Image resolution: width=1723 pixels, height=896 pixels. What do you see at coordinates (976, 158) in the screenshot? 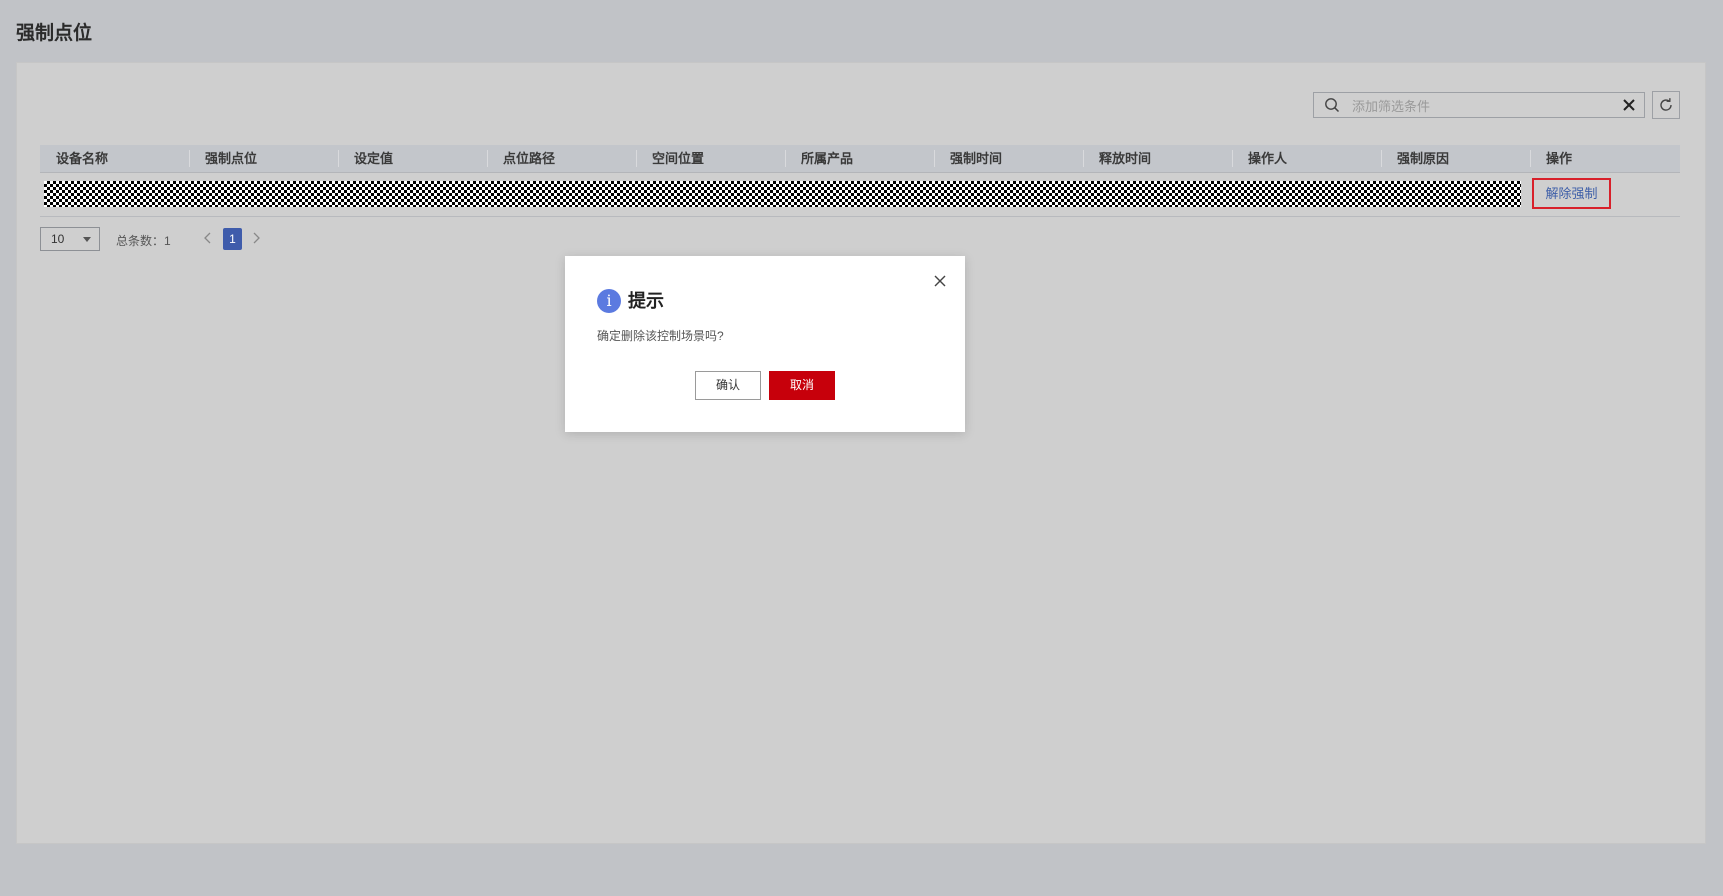
I see `column-header: 强制时间` at bounding box center [976, 158].